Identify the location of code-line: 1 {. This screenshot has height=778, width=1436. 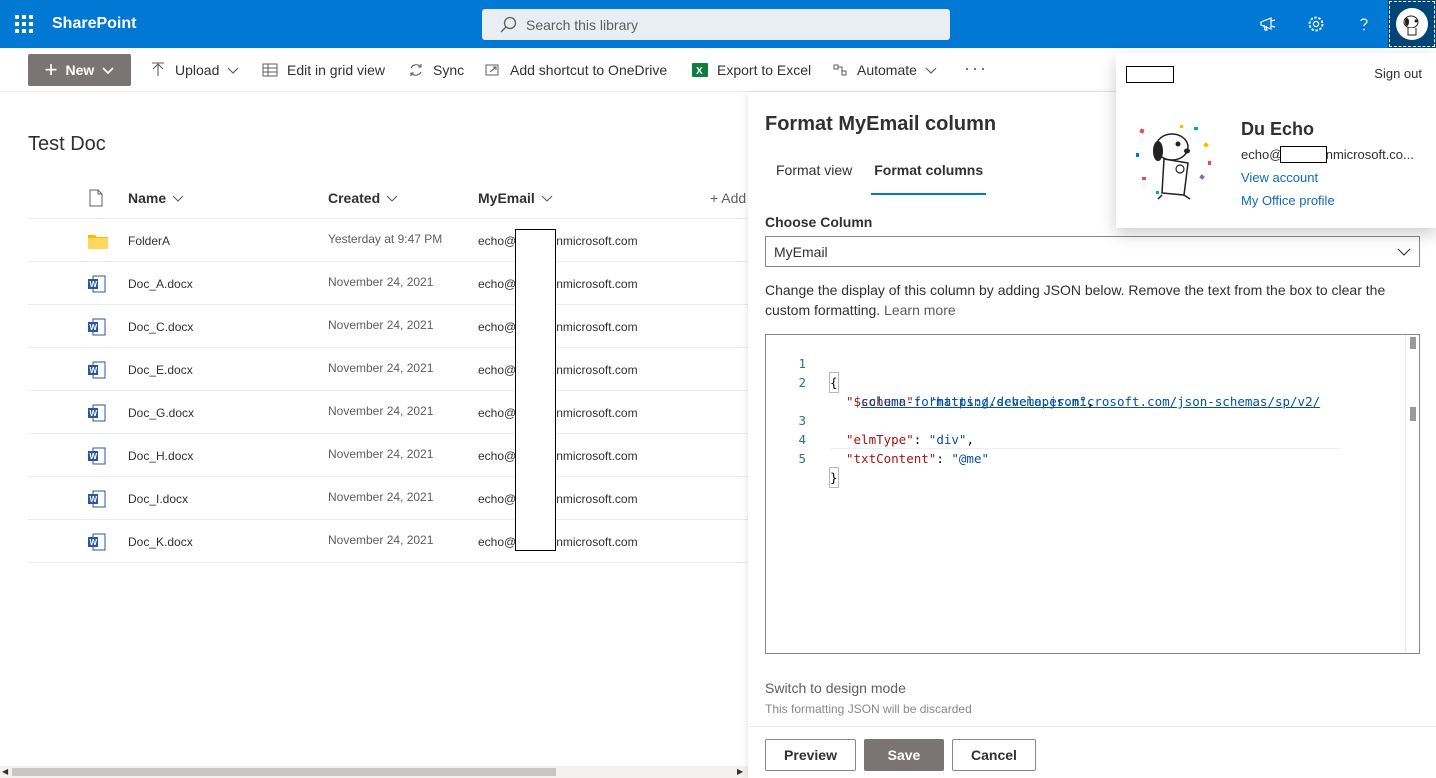
(802, 364).